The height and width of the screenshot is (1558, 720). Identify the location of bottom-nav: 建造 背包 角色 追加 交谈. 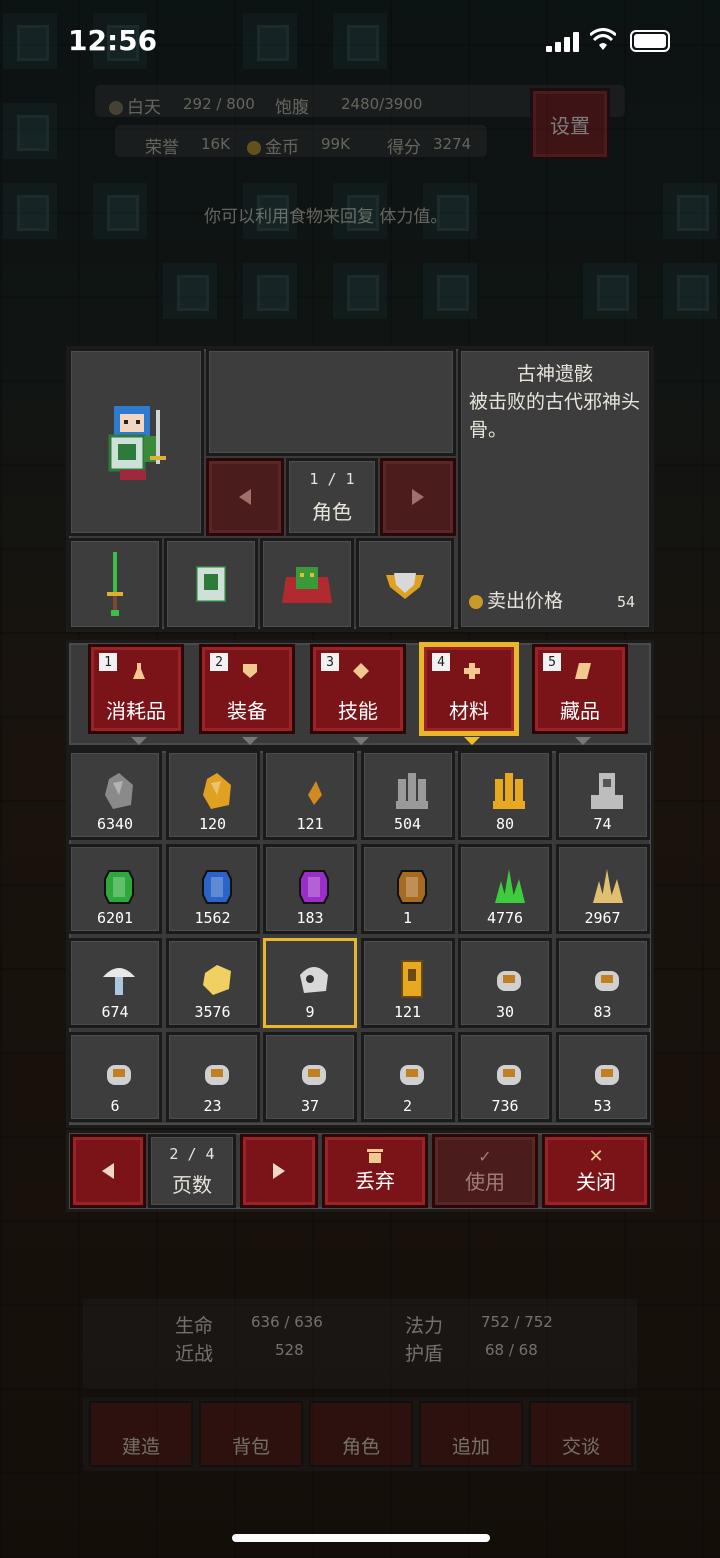
(360, 1434).